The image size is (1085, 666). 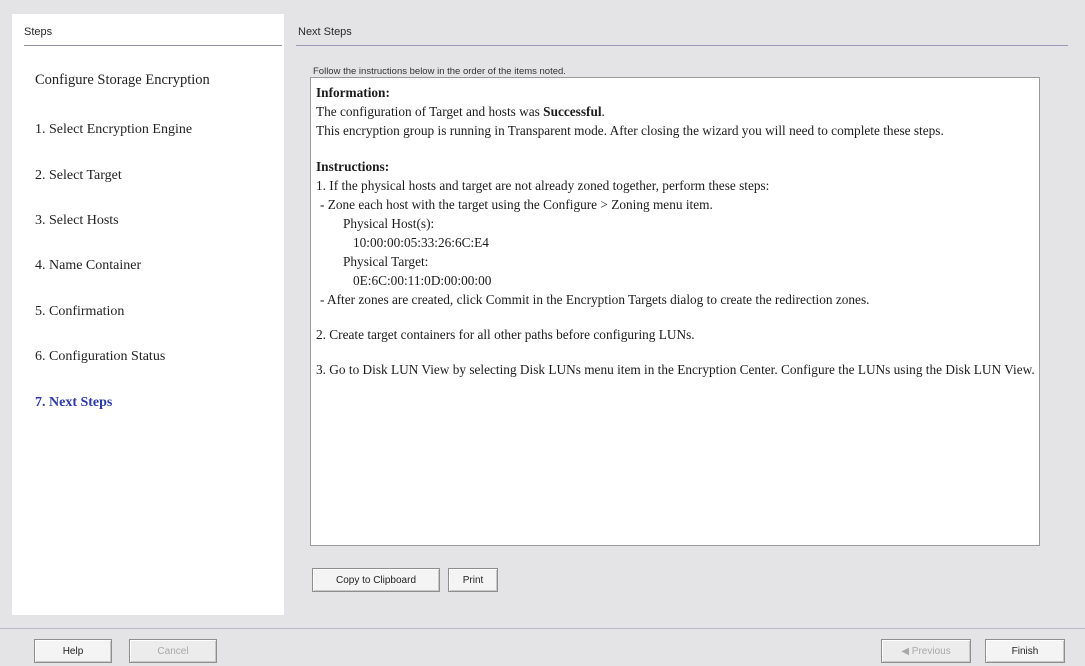 What do you see at coordinates (80, 311) in the screenshot?
I see `step-confirmation: 5. Confirmation` at bounding box center [80, 311].